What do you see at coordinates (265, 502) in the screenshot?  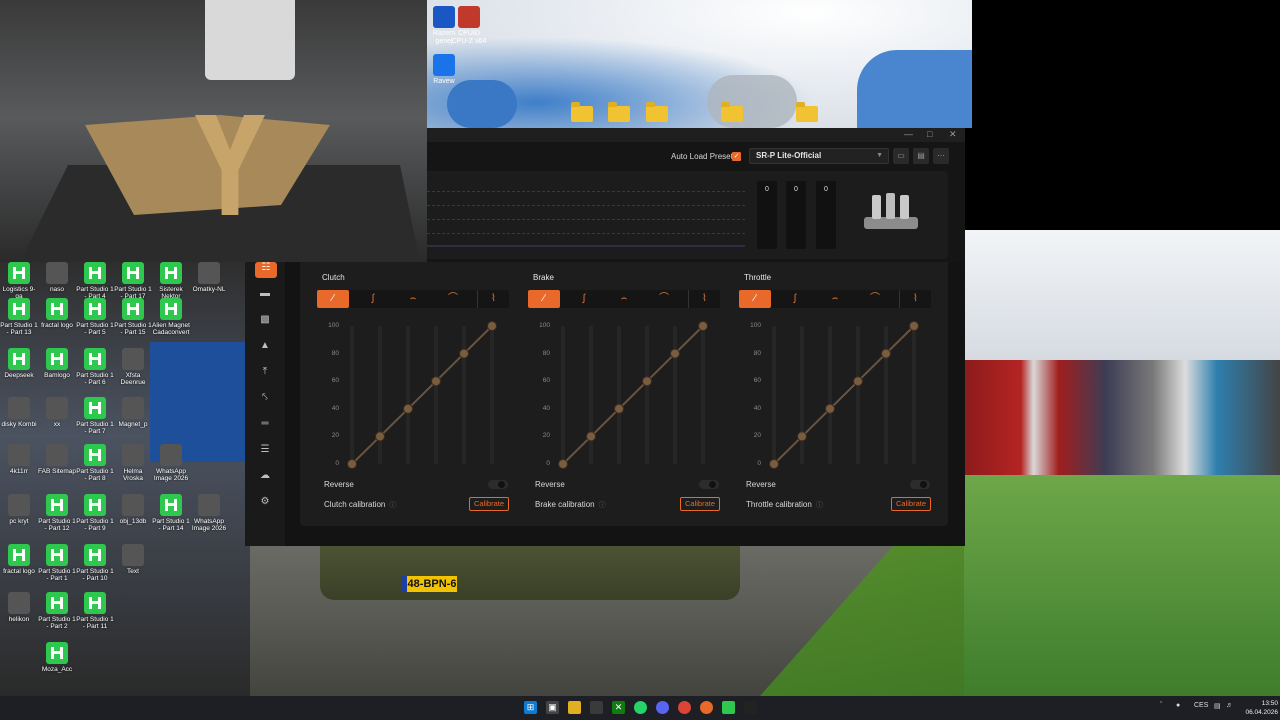 I see `settings-icon: ⚙` at bounding box center [265, 502].